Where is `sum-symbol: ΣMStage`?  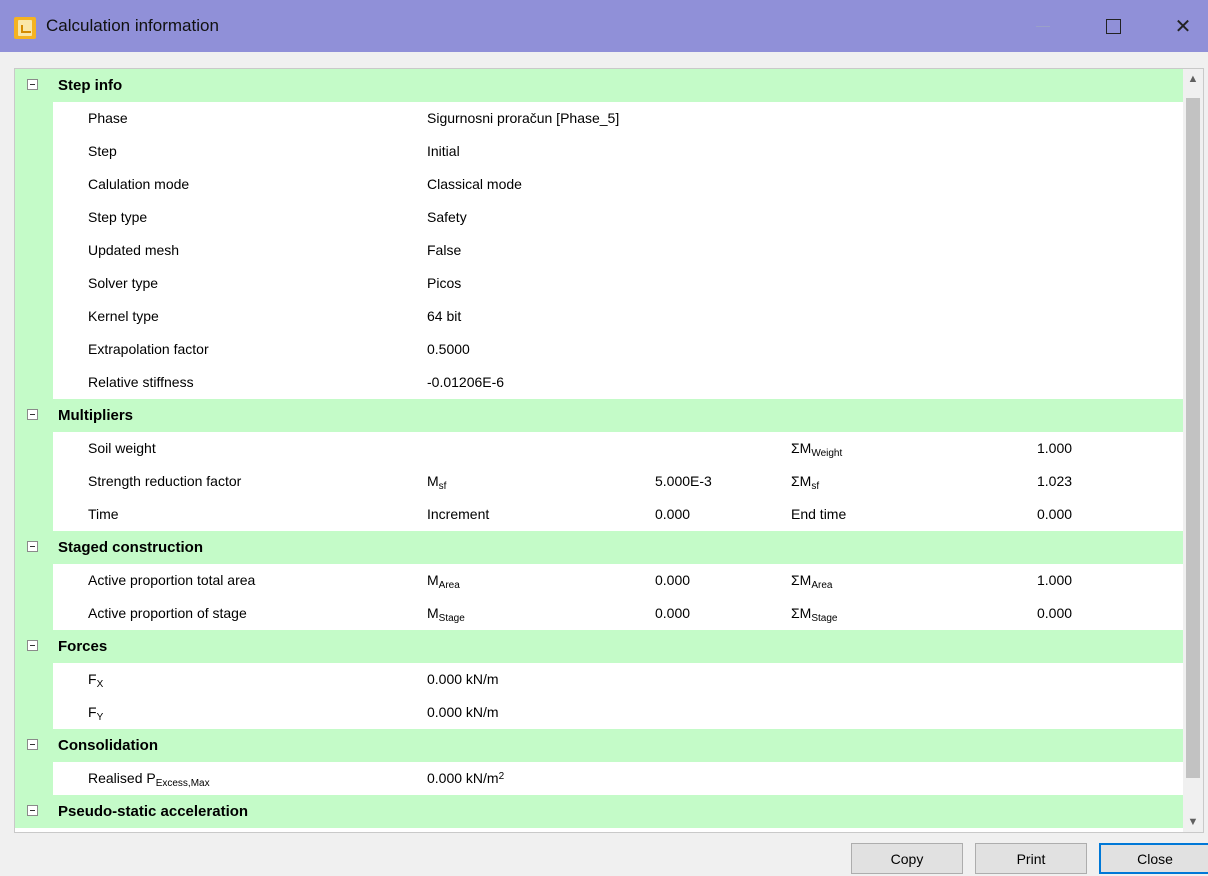 sum-symbol: ΣMStage is located at coordinates (814, 614).